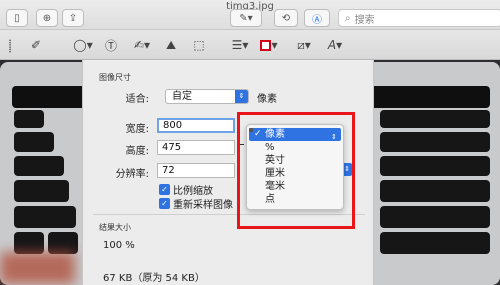  I want to click on markup-pen-button: ✎▾, so click(246, 18).